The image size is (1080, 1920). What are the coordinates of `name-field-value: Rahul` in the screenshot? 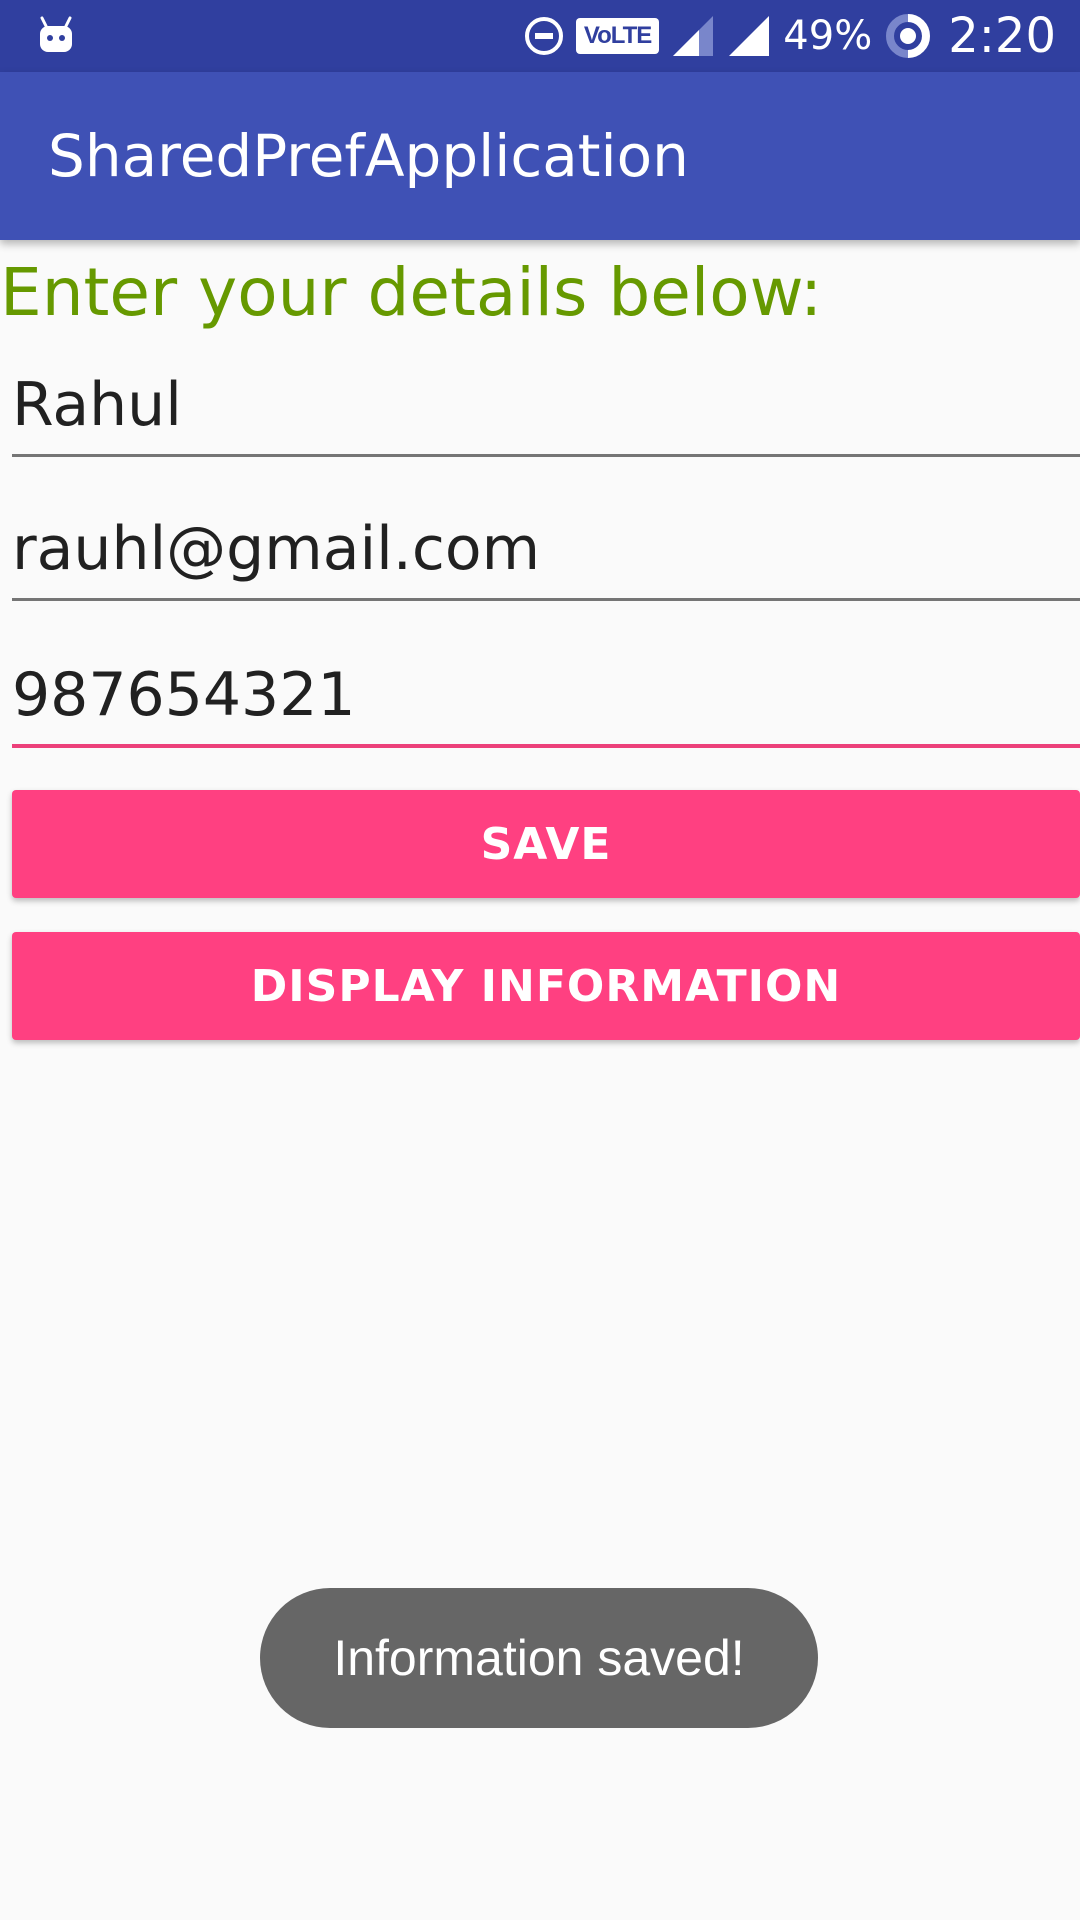 It's located at (97, 405).